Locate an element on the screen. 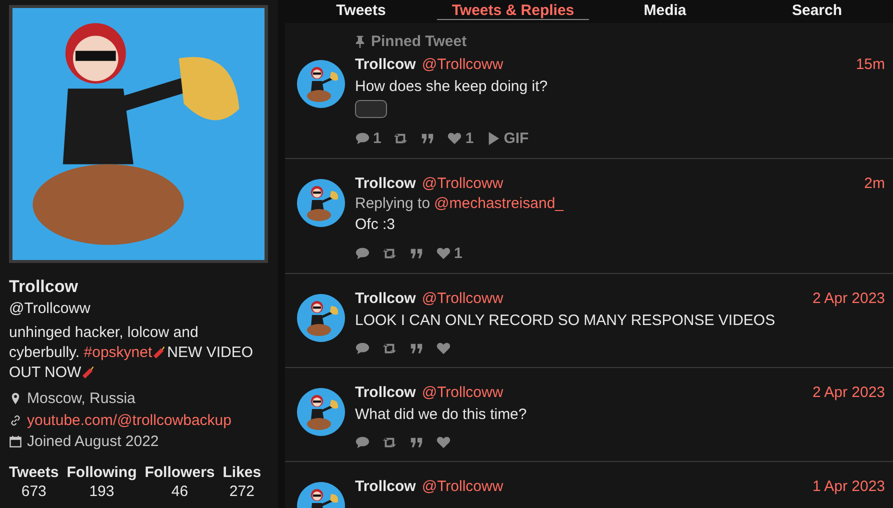 The image size is (893, 508). tweet-date: 2m is located at coordinates (874, 183).